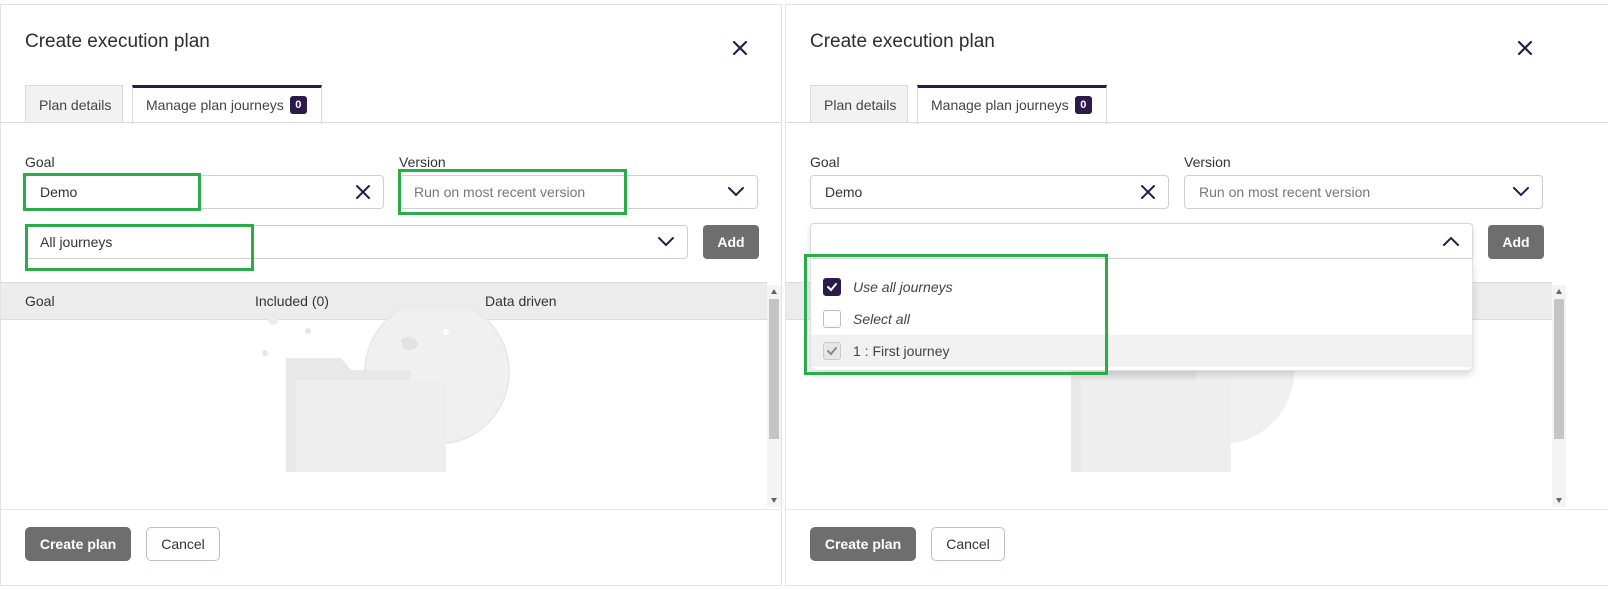 This screenshot has width=1608, height=590. Describe the element at coordinates (881, 319) in the screenshot. I see `option-label: Select all` at that location.